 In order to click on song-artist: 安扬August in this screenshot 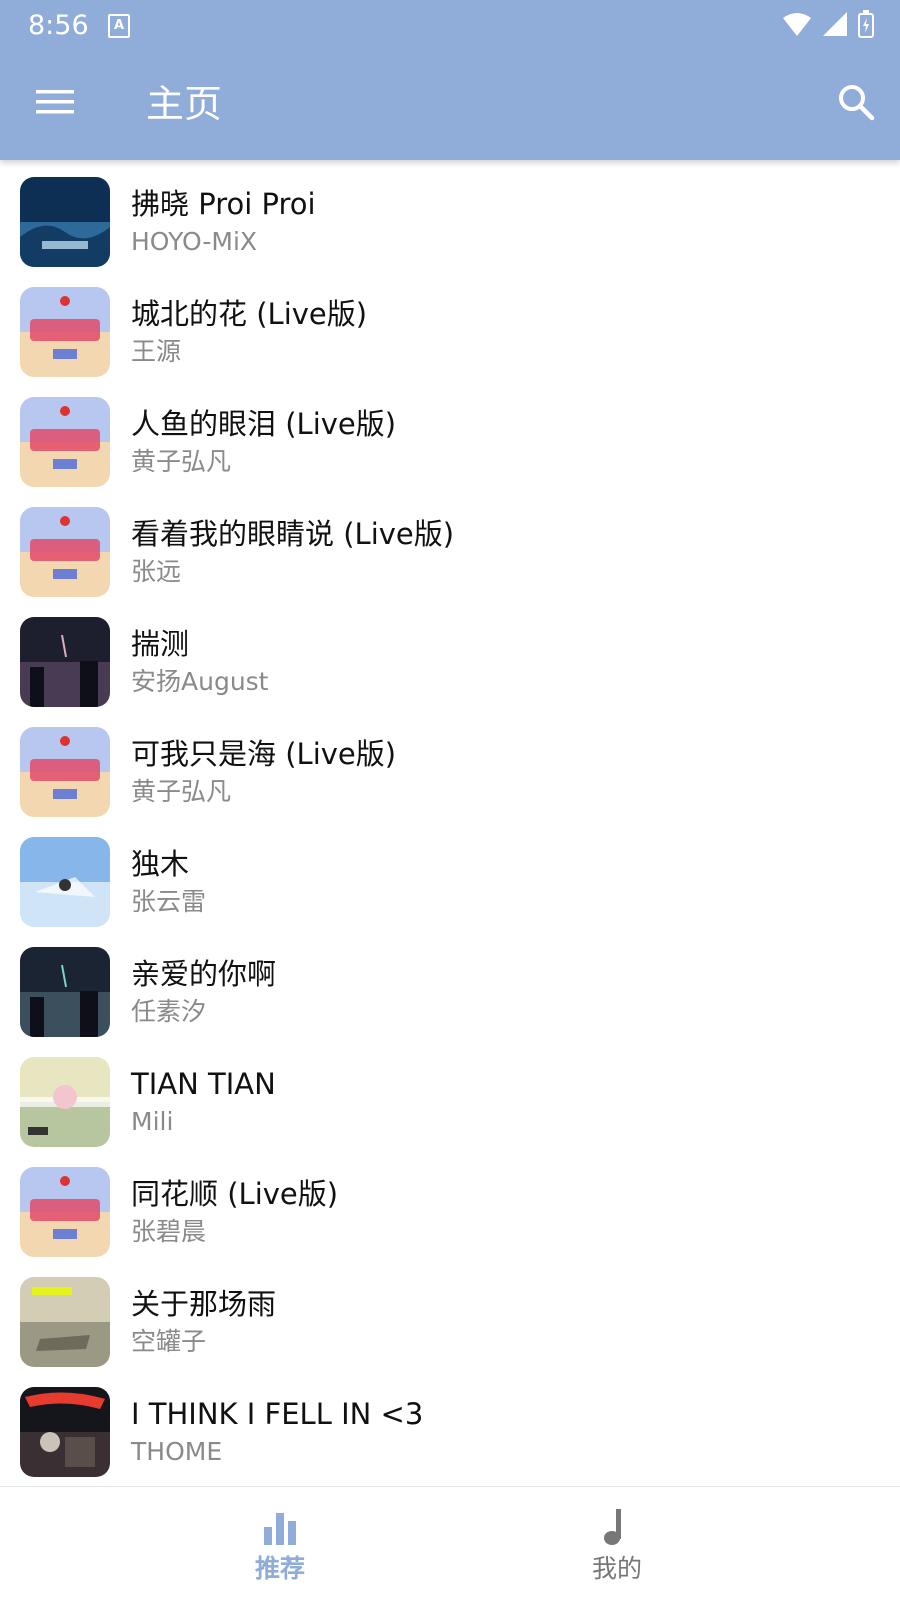, I will do `click(200, 681)`.